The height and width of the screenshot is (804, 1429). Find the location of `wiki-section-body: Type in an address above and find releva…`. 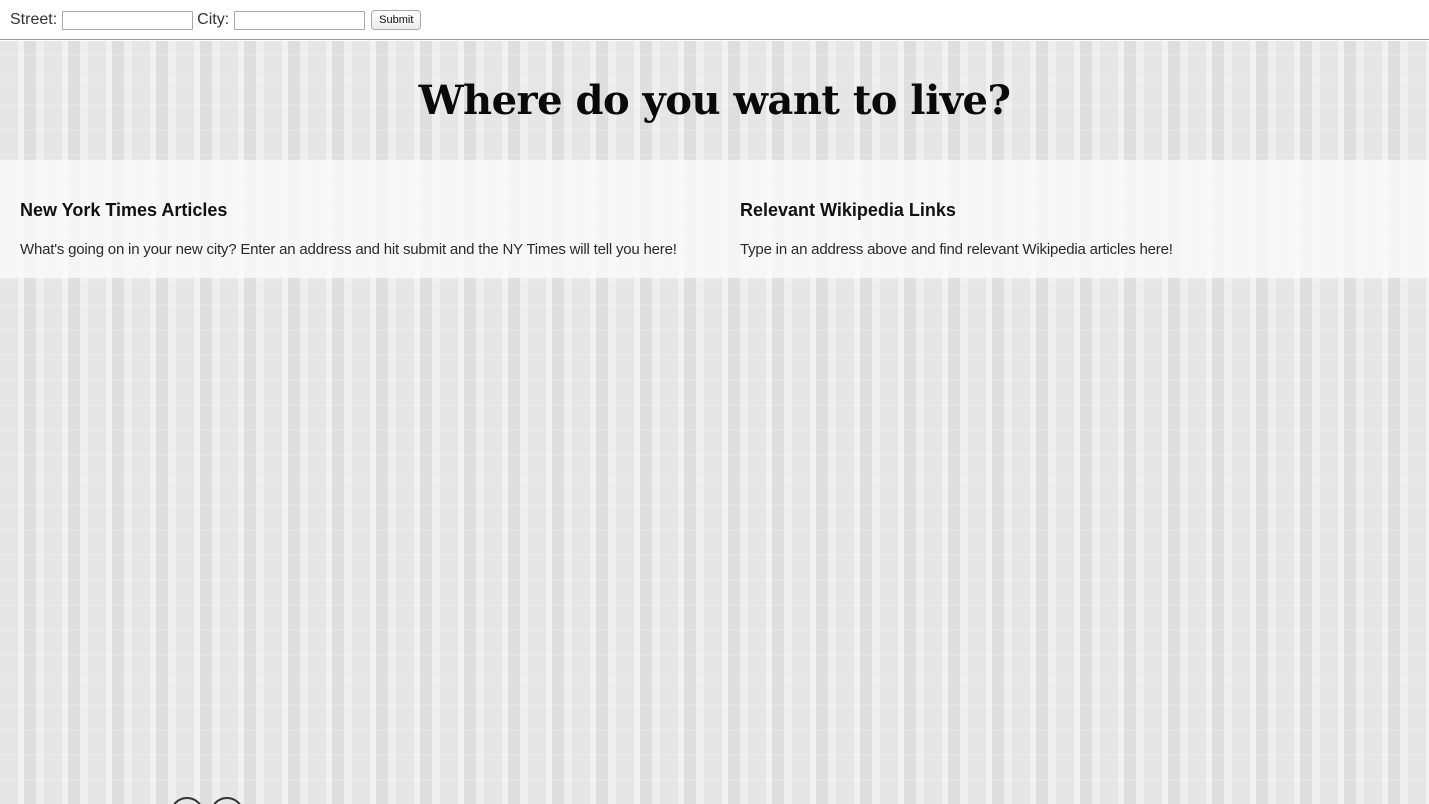

wiki-section-body: Type in an address above and find releva… is located at coordinates (956, 249).